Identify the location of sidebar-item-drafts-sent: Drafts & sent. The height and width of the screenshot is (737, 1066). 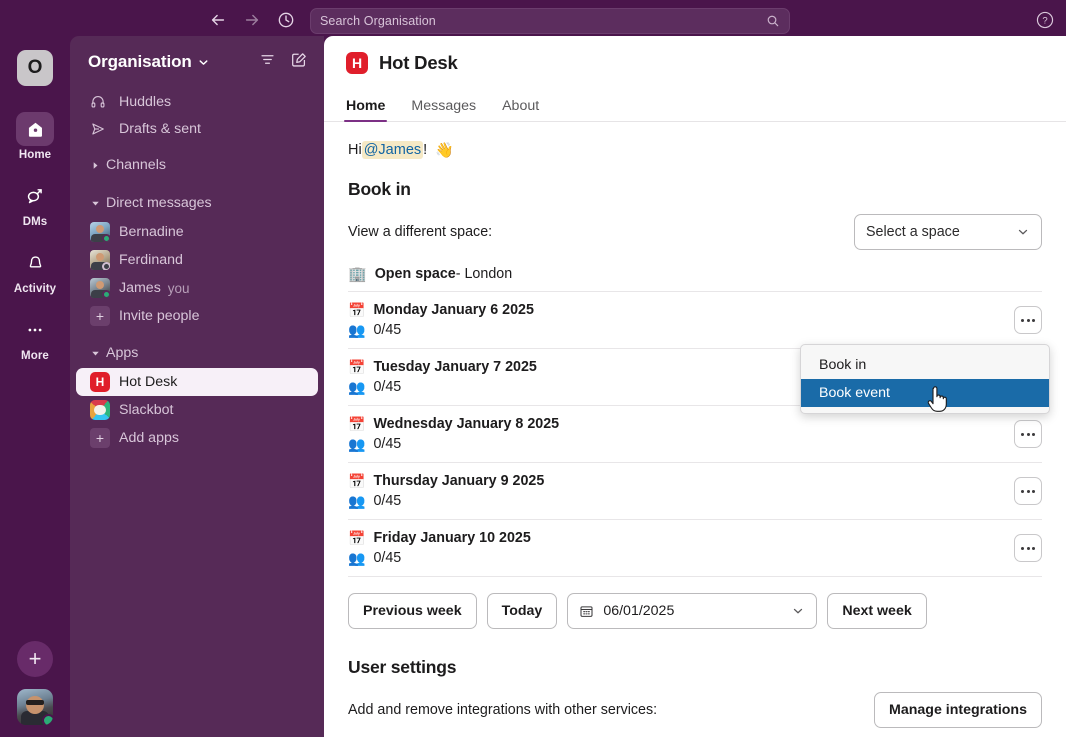
(197, 128).